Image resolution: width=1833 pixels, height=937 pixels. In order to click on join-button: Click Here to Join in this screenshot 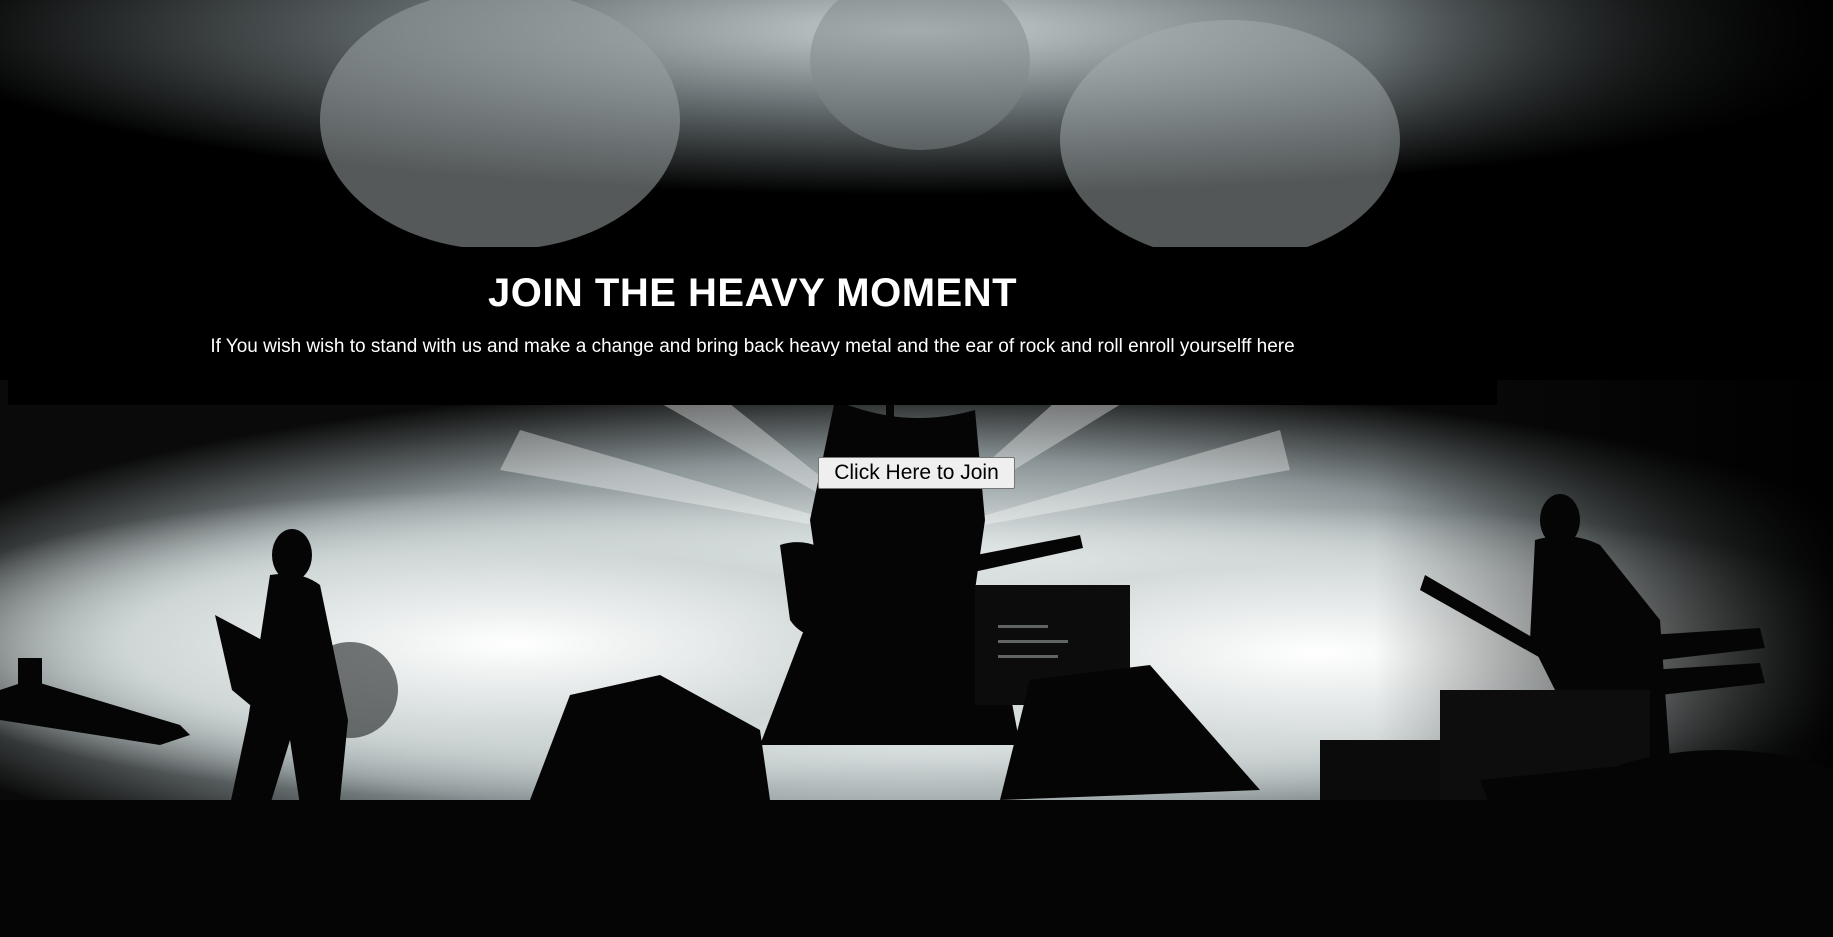, I will do `click(916, 473)`.